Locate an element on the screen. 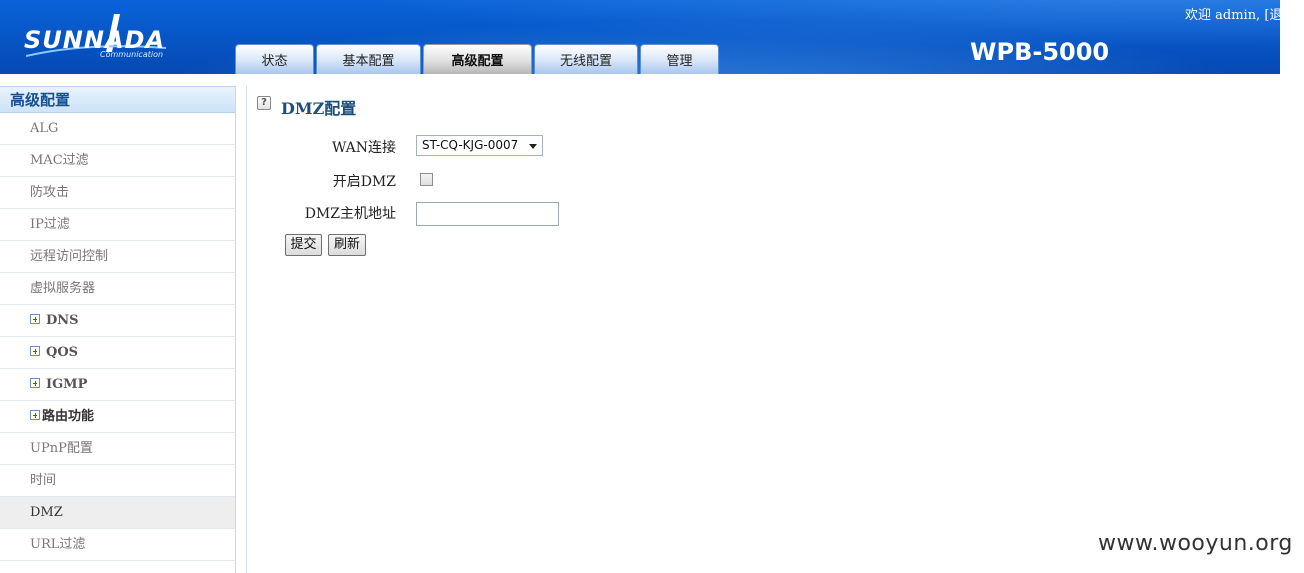 This screenshot has height=573, width=1304. enable-dmz-checkbox is located at coordinates (426, 179).